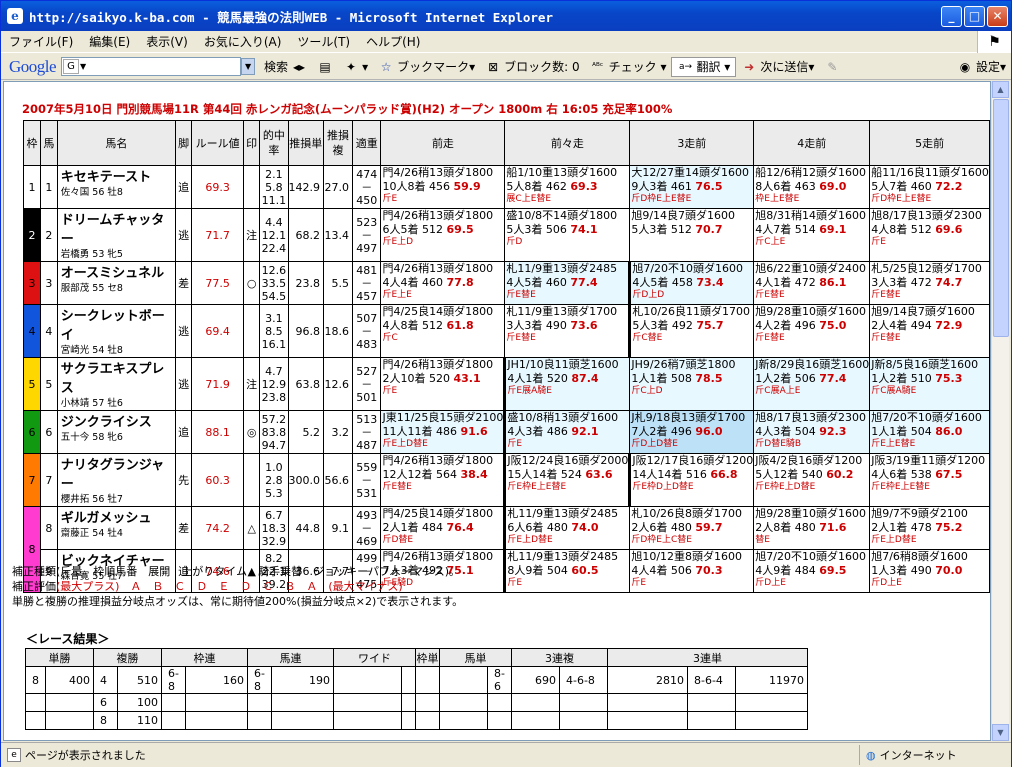 The width and height of the screenshot is (1012, 767). I want to click on past-race-cell: J新8/29良16頭芝1600 1人2着 506 77.4 斤C展A上E, so click(812, 384).